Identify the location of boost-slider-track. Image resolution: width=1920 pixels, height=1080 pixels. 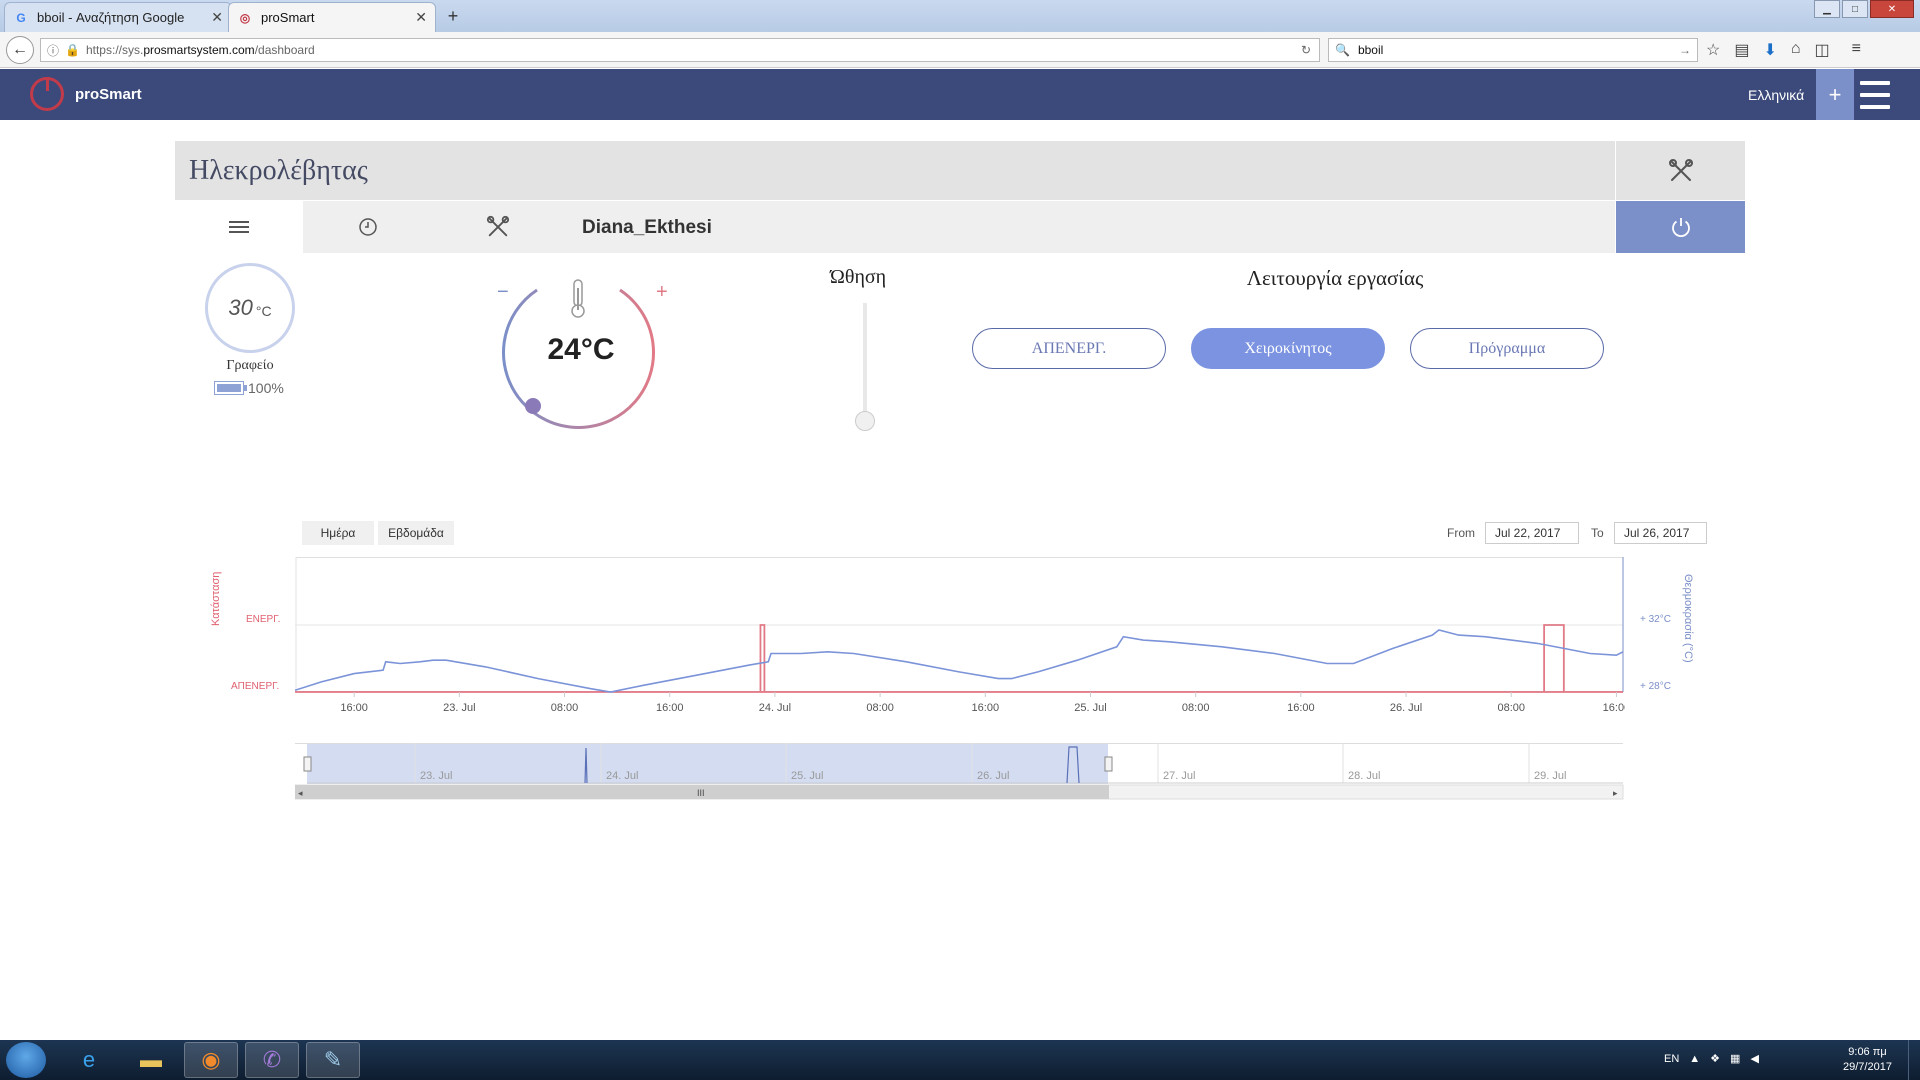
(865, 362).